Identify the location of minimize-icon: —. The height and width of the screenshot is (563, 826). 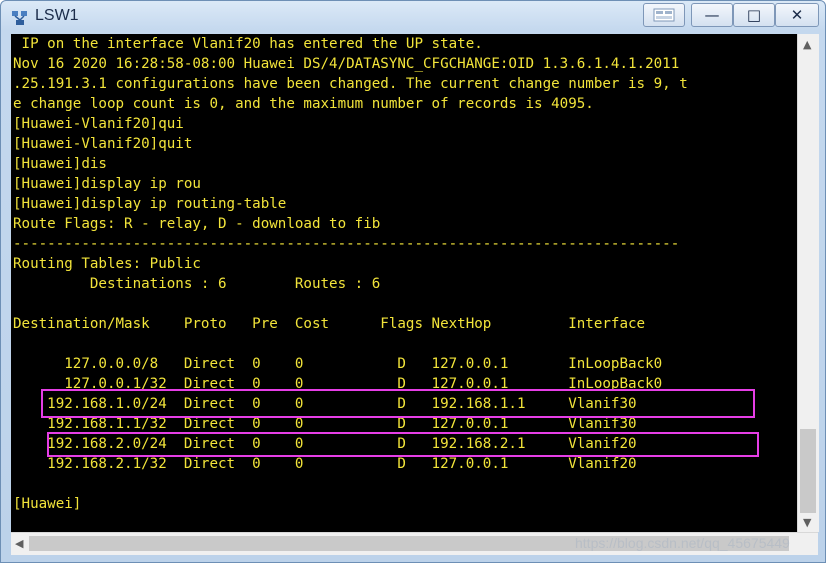
(712, 14).